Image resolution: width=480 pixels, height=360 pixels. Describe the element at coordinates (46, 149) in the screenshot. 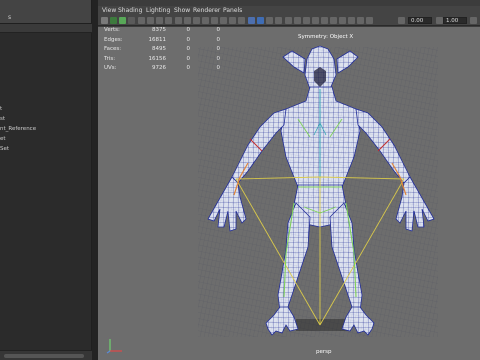

I see `outliner-item: Set` at that location.